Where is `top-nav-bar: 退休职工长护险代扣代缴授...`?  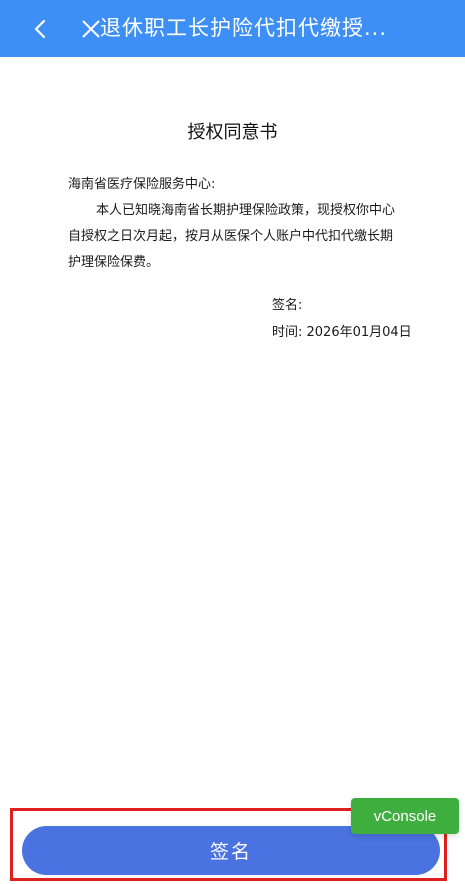 top-nav-bar: 退休职工长护险代扣代缴授... is located at coordinates (232, 28).